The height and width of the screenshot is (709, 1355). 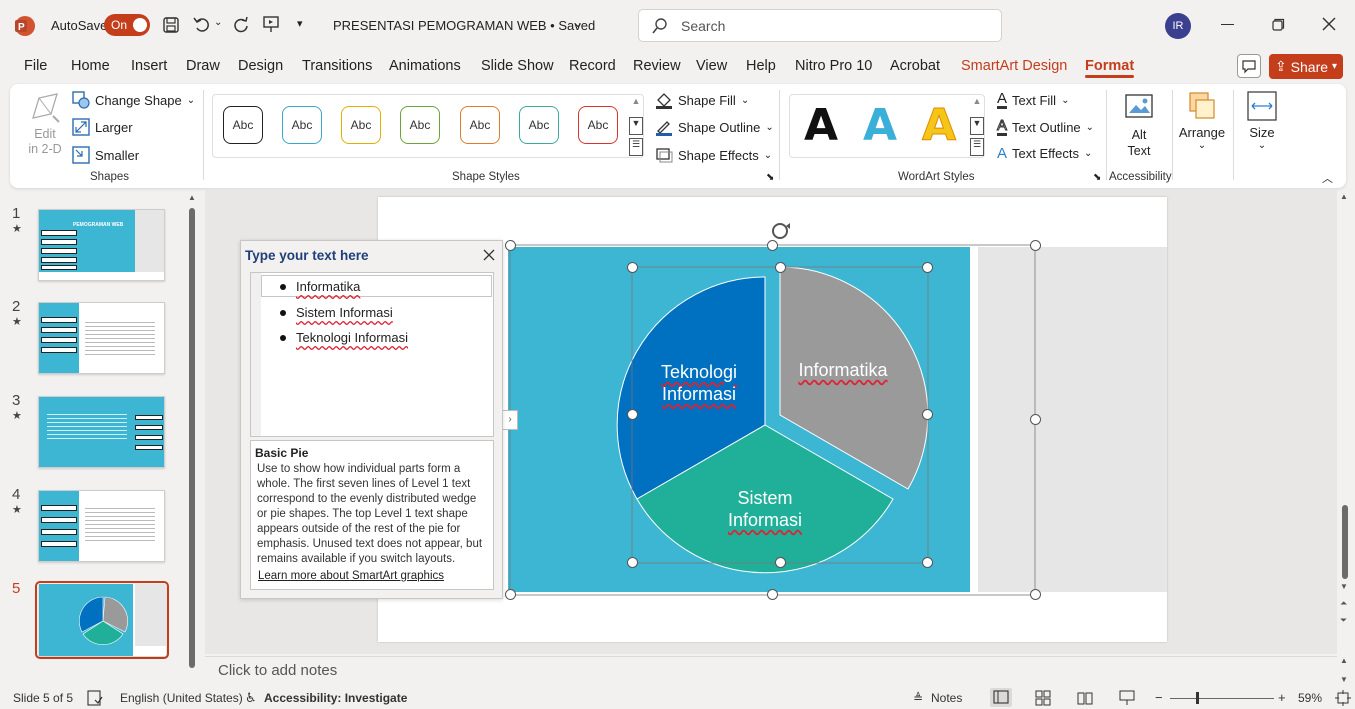 I want to click on slide-thumbnail-1: PEMOGRAMAN WEB, so click(x=101, y=245).